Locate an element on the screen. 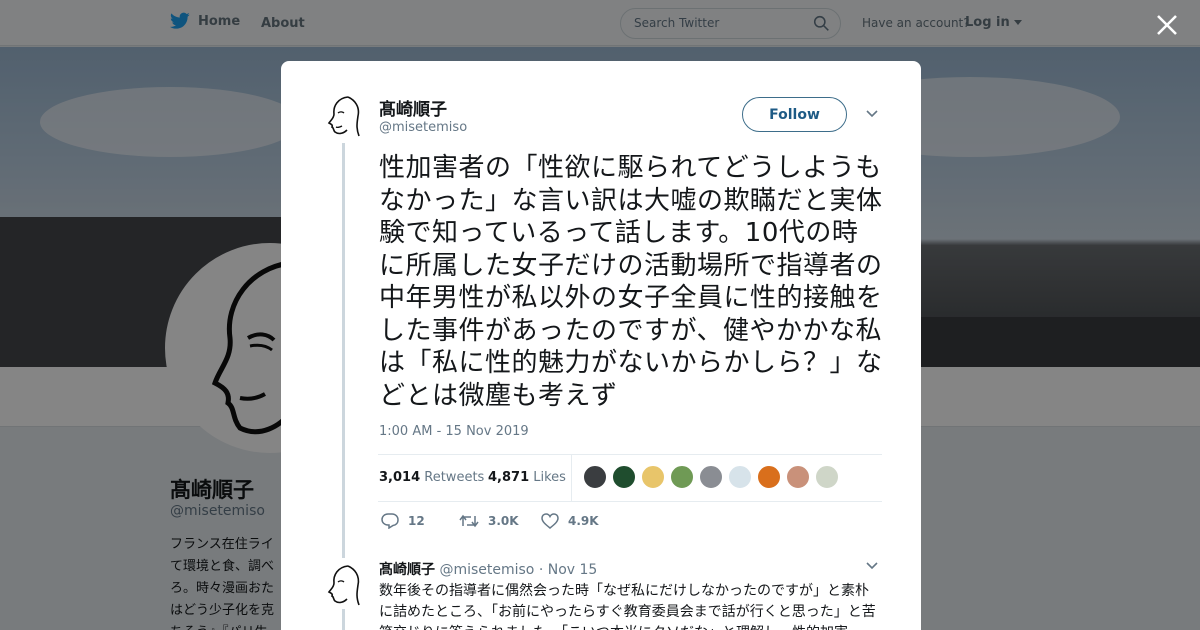  like-count: 4.9K is located at coordinates (583, 521).